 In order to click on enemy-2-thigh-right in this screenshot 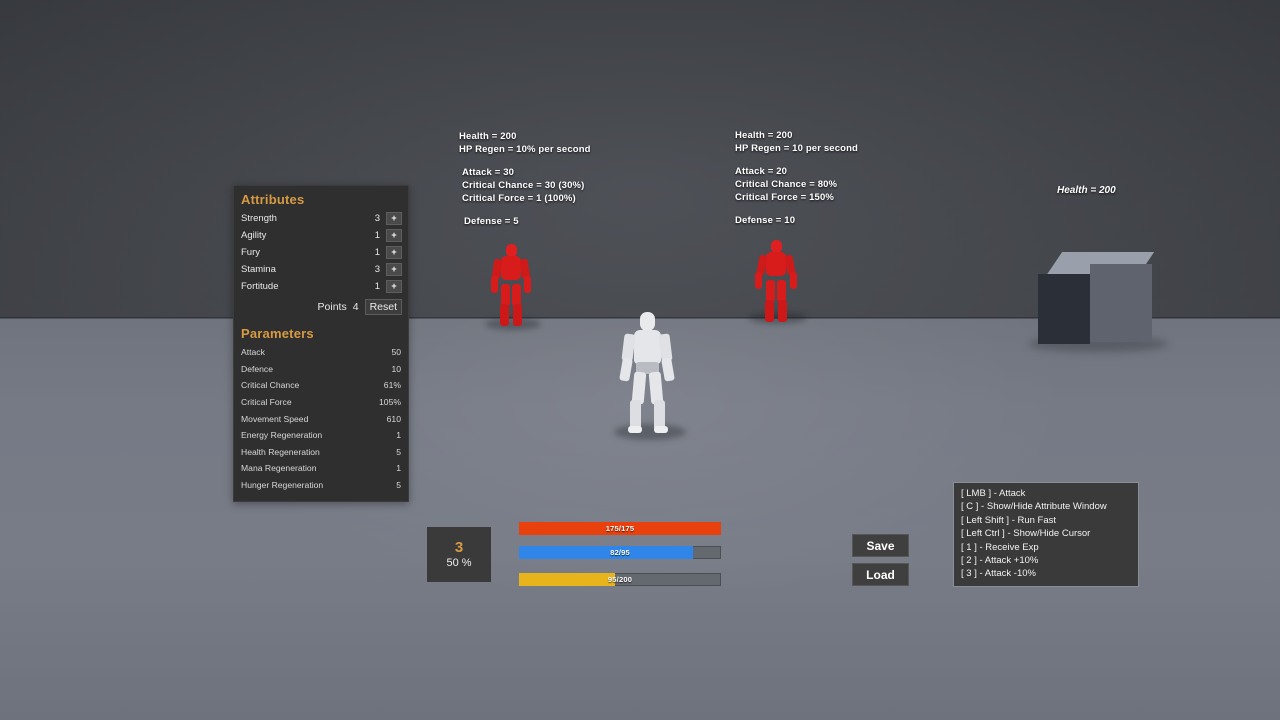, I will do `click(781, 291)`.